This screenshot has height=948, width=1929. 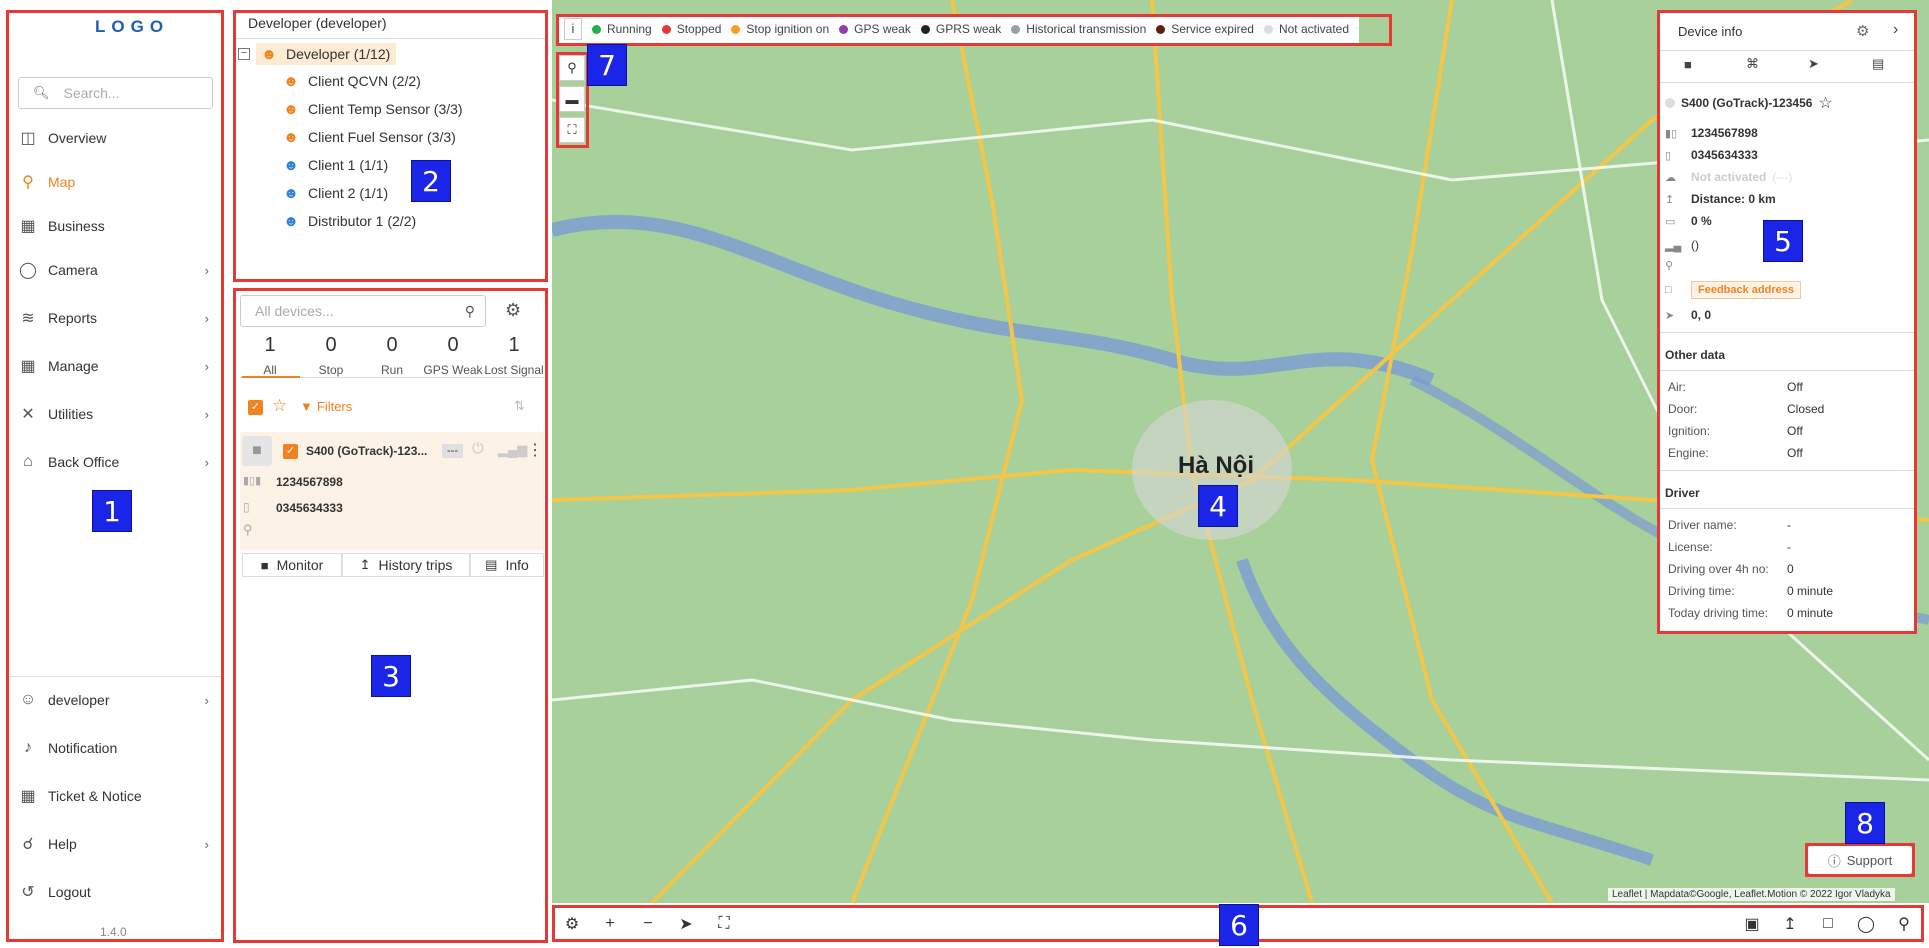 I want to click on sidebar-item-reports: ≋ Reports ›, so click(x=115, y=318).